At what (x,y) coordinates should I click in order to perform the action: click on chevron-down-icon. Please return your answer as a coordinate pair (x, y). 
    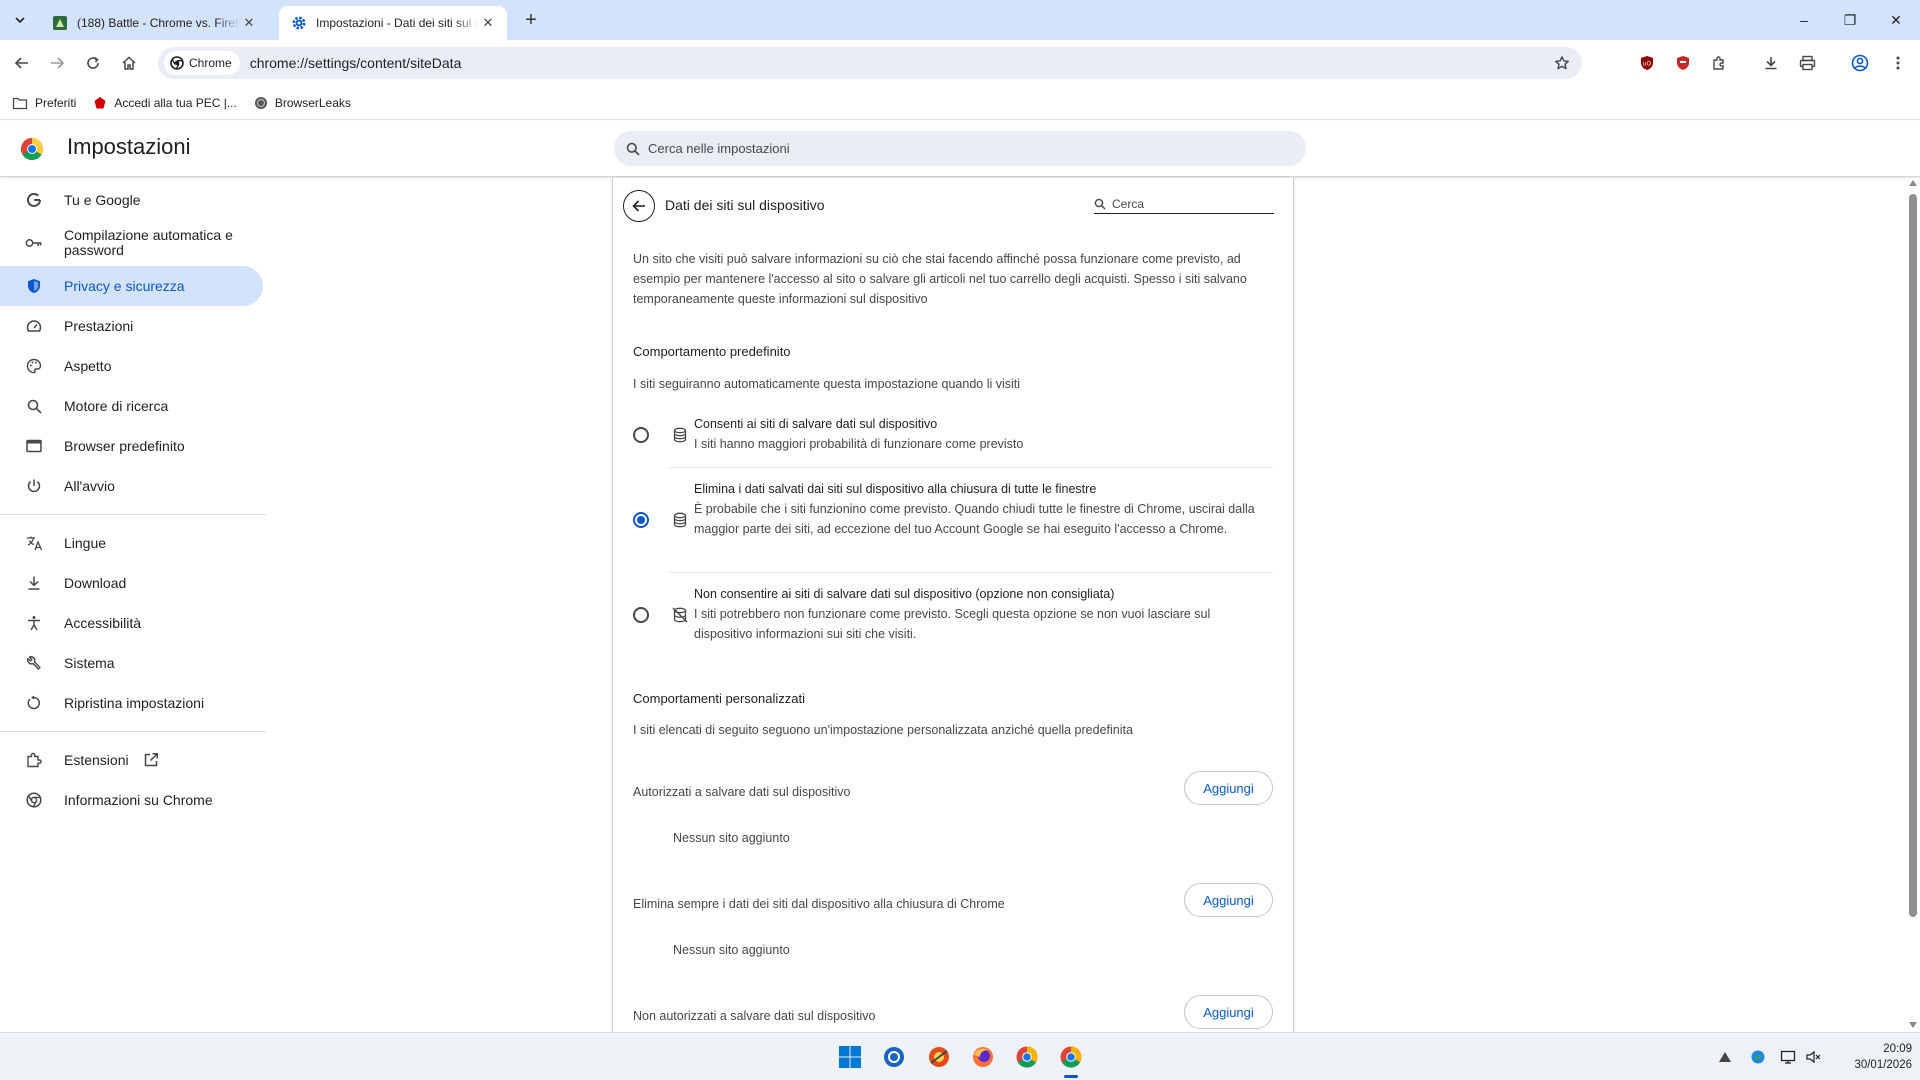
    Looking at the image, I should click on (20, 20).